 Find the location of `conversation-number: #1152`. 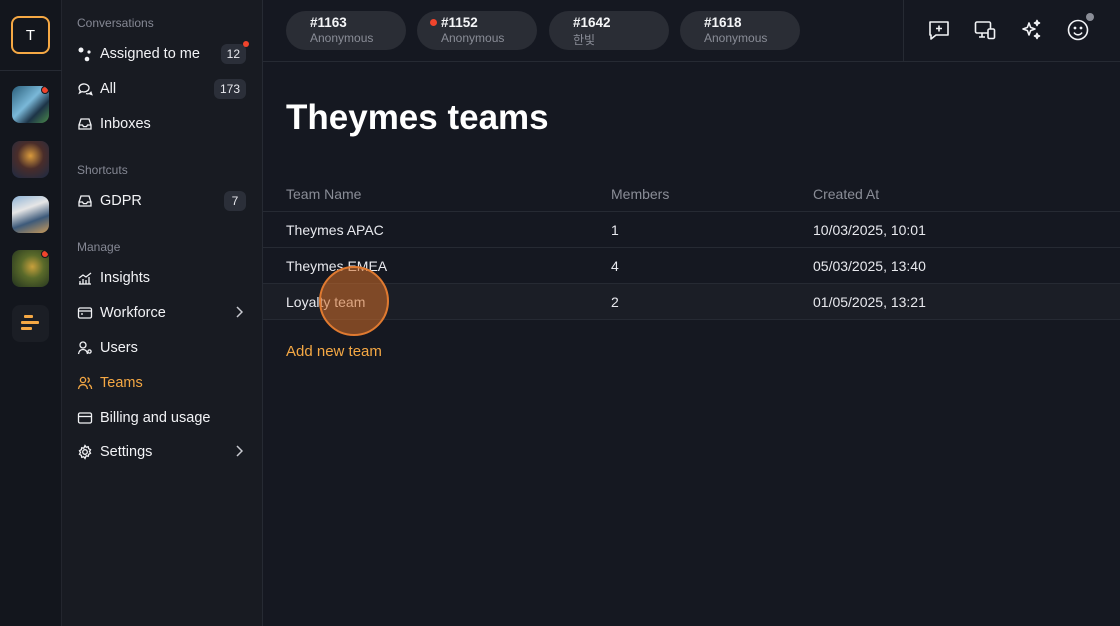

conversation-number: #1152 is located at coordinates (459, 22).